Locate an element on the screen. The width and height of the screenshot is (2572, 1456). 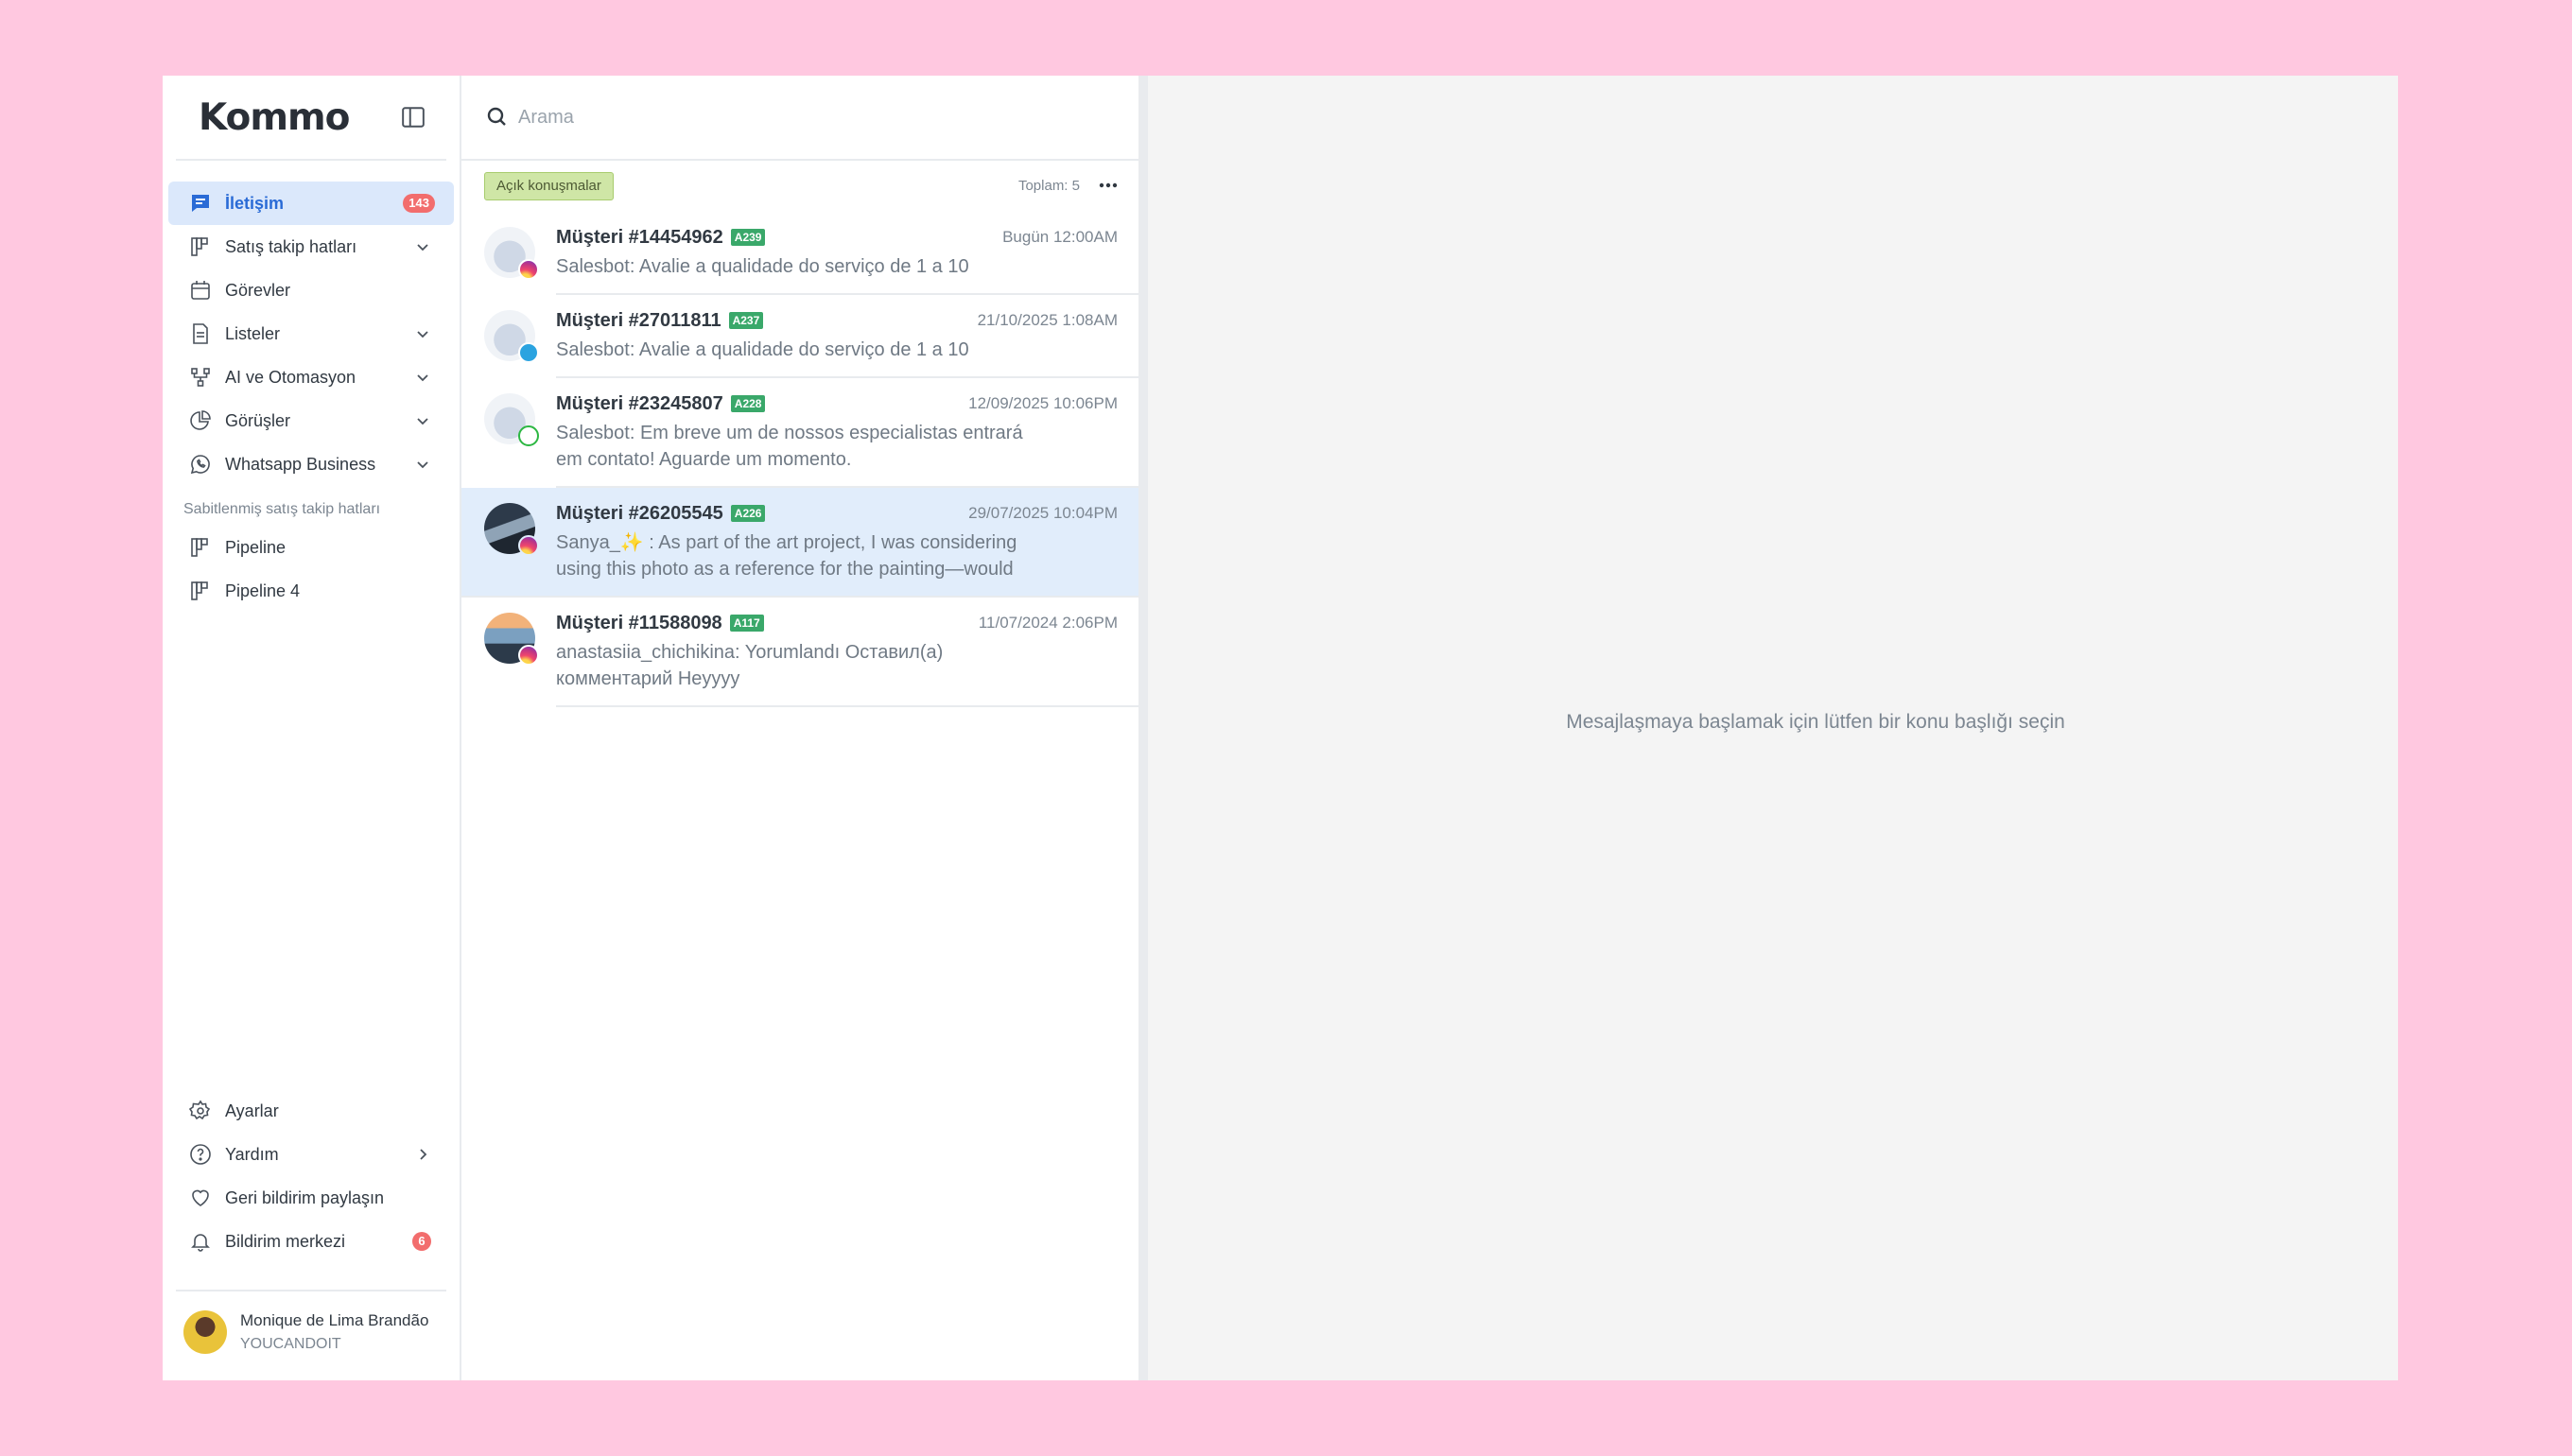
sidebar-item-label: Pipeline 4 is located at coordinates (263, 590).